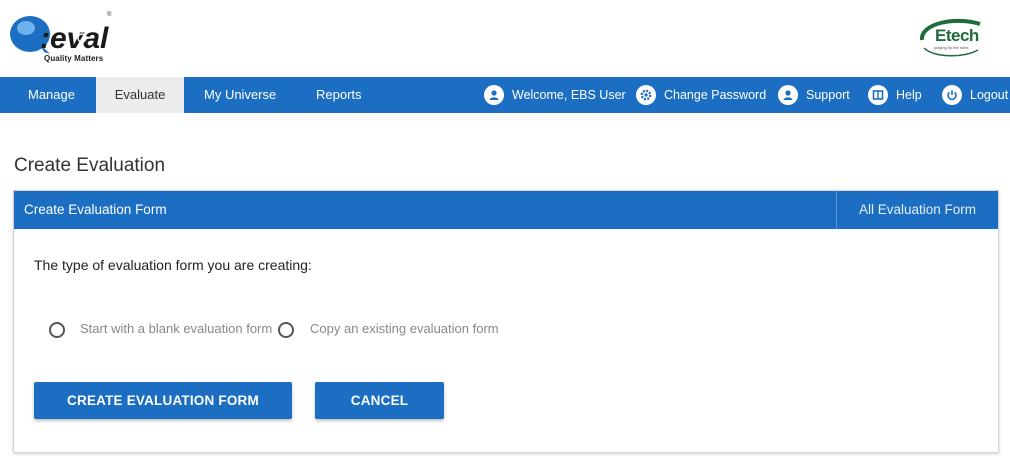 The width and height of the screenshot is (1010, 470). I want to click on logout-link: Logout, so click(975, 95).